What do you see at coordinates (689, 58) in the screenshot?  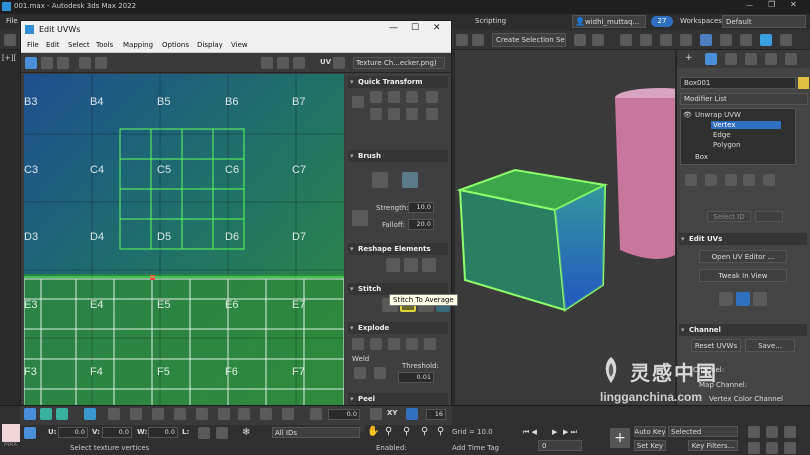 I see `create-tab-icon: +` at bounding box center [689, 58].